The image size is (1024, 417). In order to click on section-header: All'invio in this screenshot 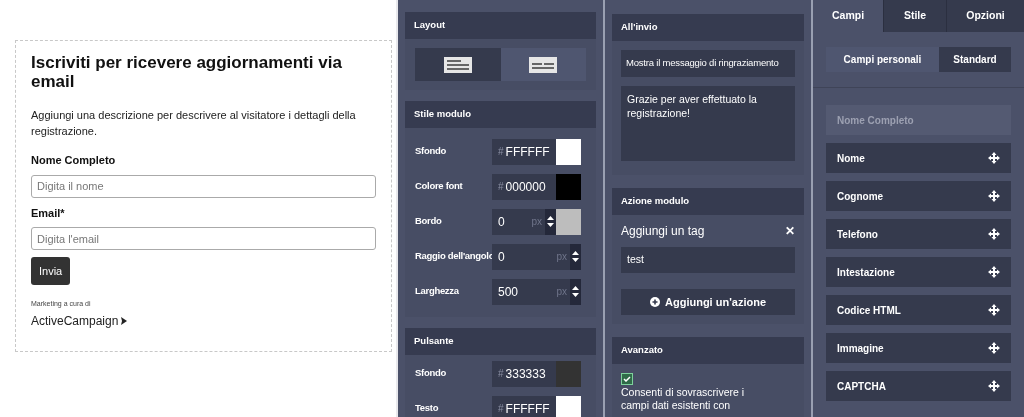, I will do `click(708, 27)`.